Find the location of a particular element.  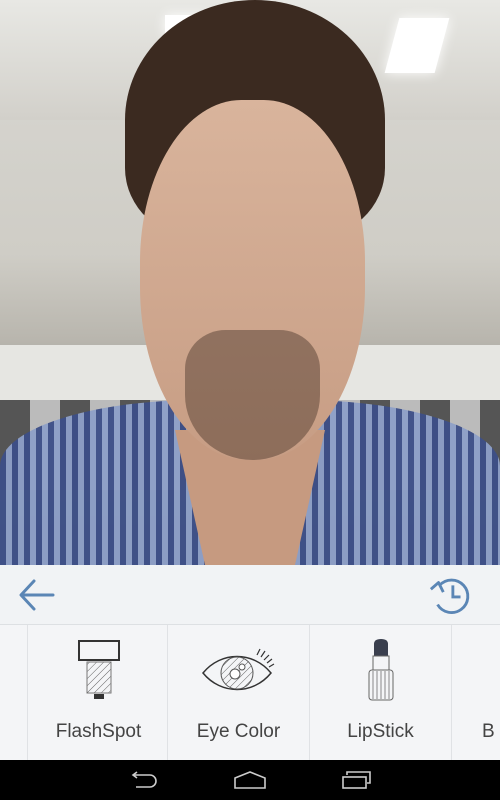

back-button is located at coordinates (37, 595).